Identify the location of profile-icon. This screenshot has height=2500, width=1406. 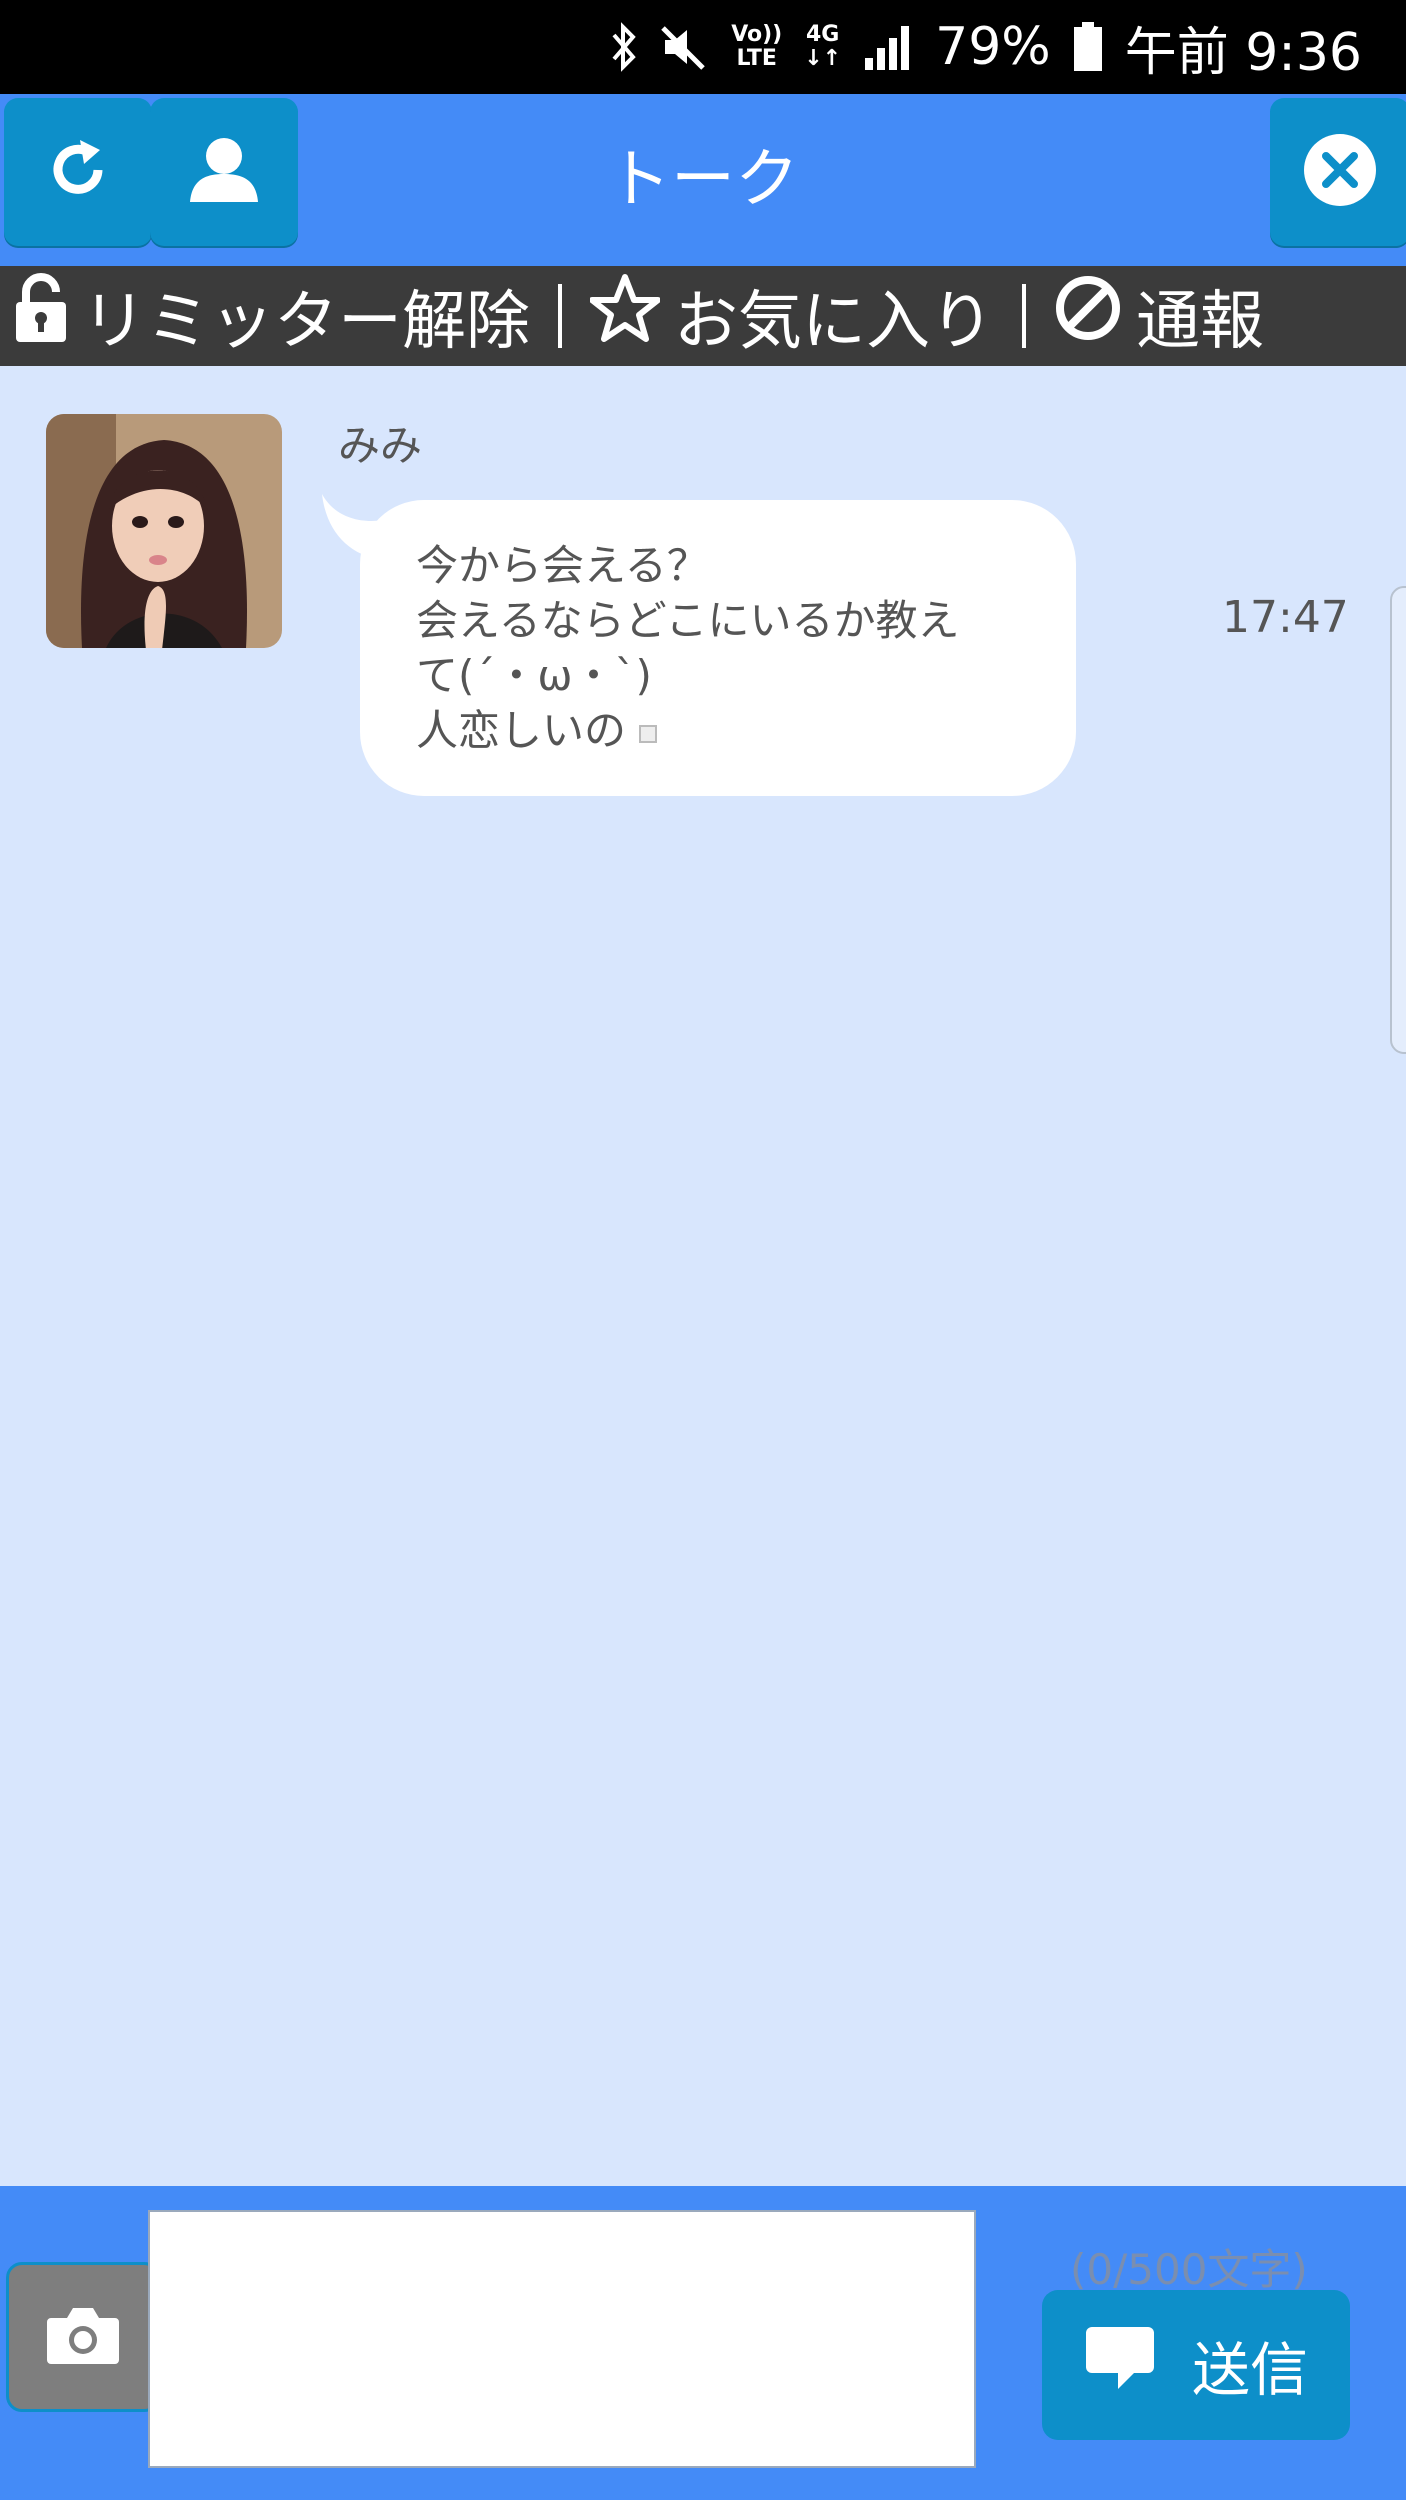
(224, 172).